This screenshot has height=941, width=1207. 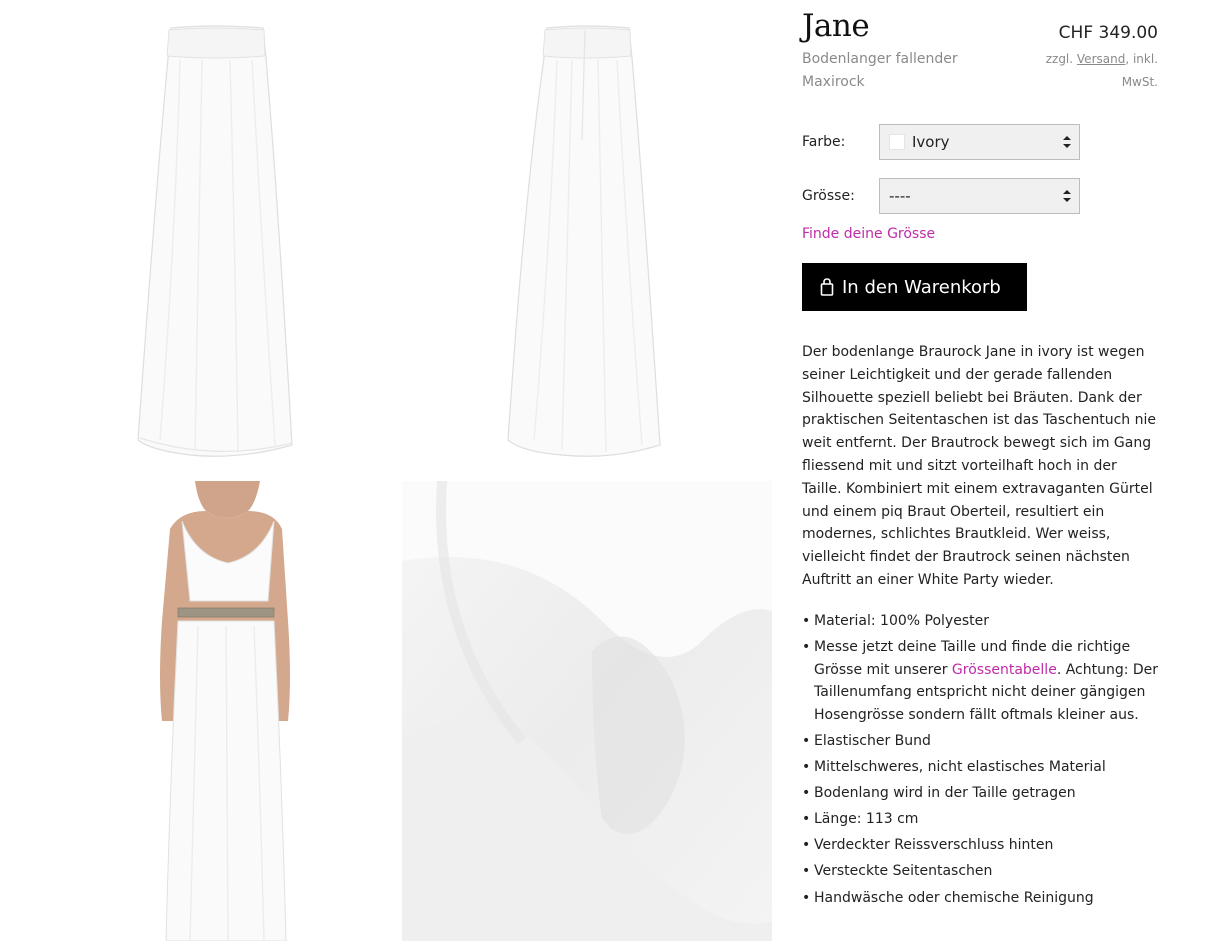 I want to click on feature-text: Versteckte Seitentaschen, so click(x=903, y=871).